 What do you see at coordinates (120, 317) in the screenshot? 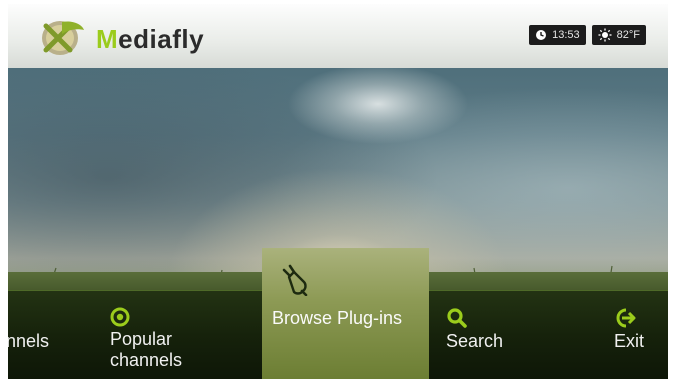
I see `star-circle-icon` at bounding box center [120, 317].